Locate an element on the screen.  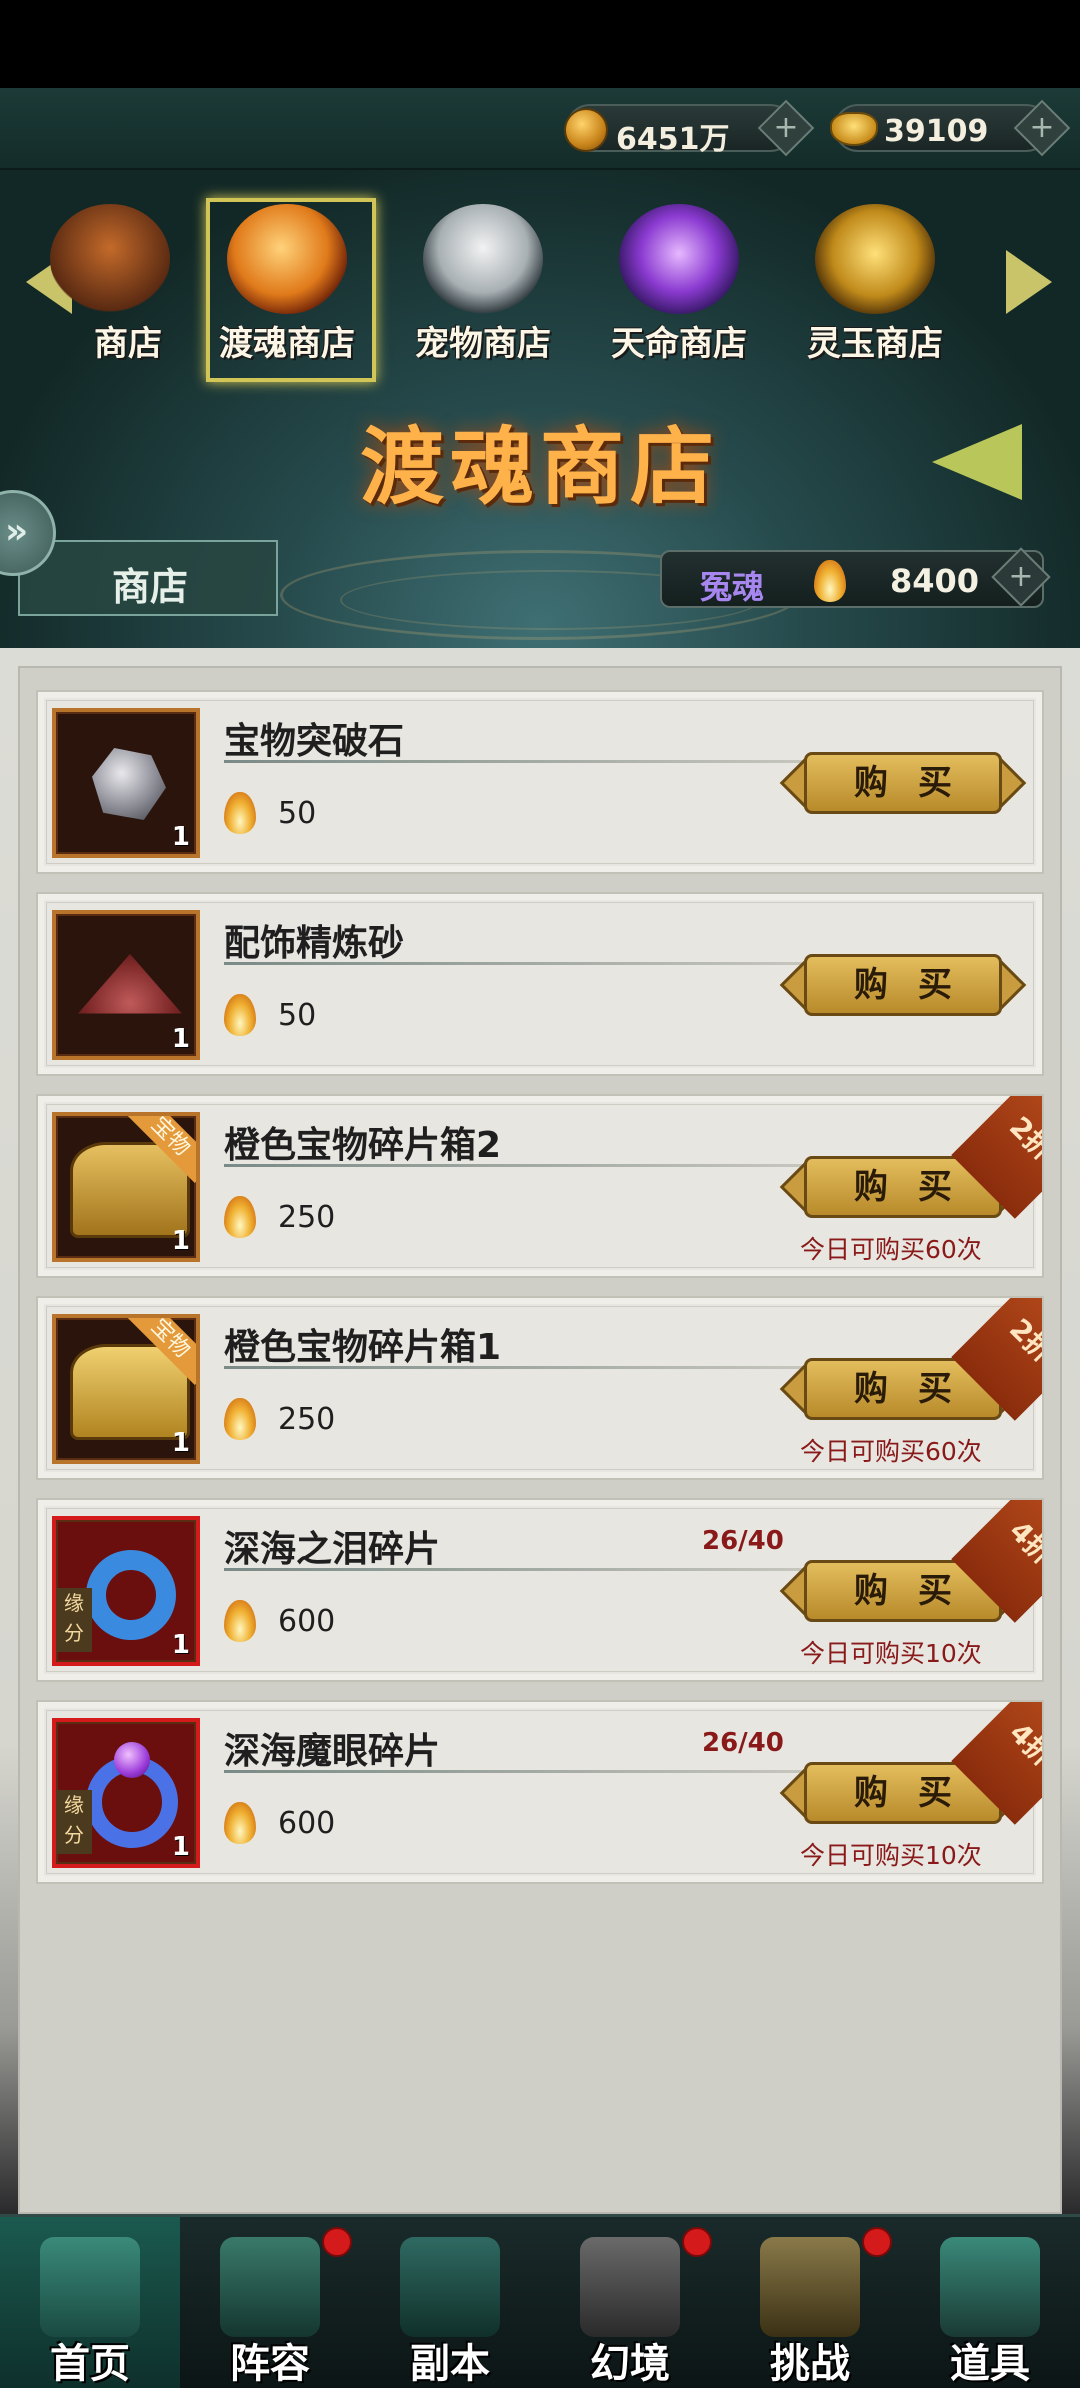
bag-icon is located at coordinates (990, 2287).